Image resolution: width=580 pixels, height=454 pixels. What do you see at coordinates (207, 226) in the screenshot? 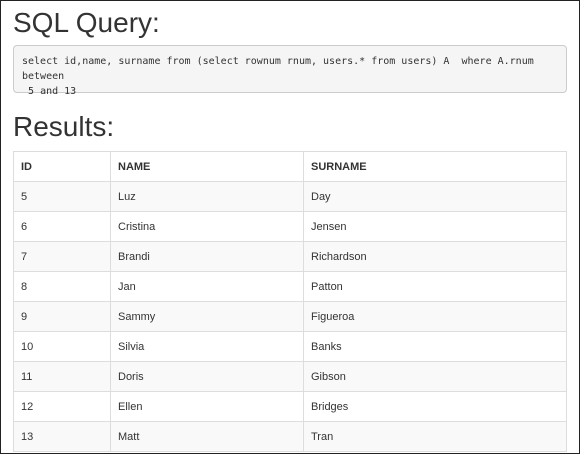
I see `cell-name: Cristina` at bounding box center [207, 226].